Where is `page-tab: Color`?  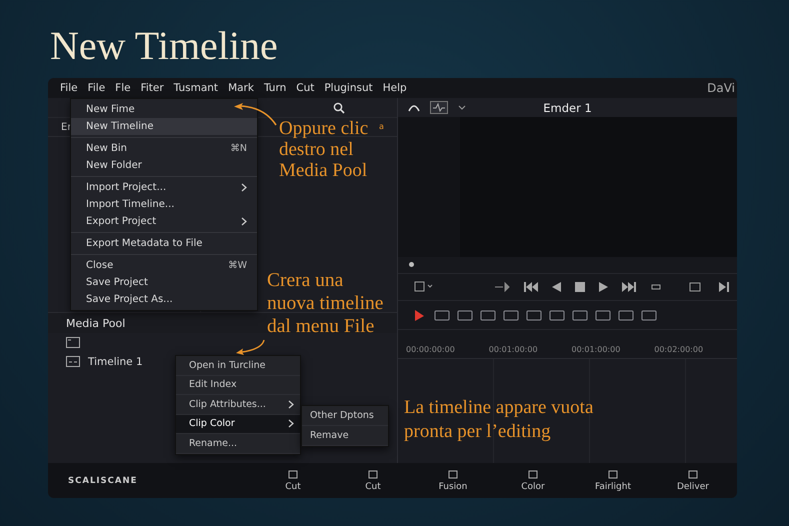
page-tab: Color is located at coordinates (533, 480).